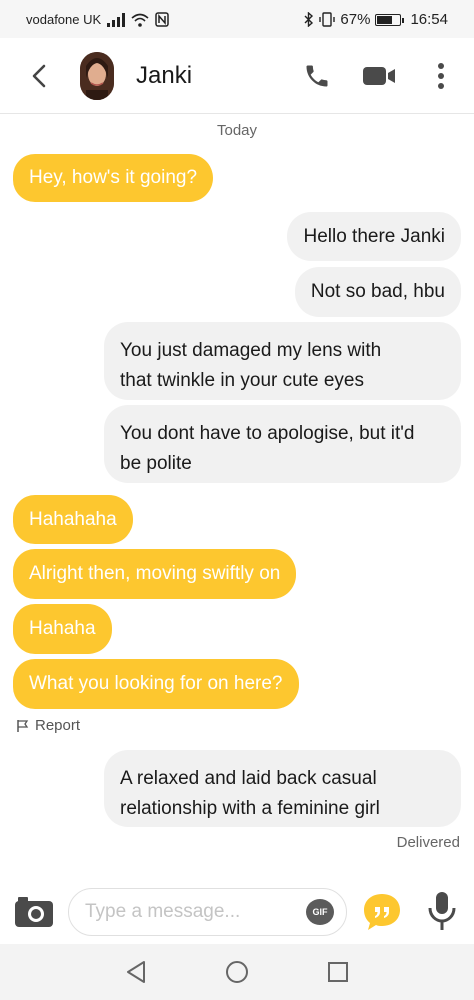 Image resolution: width=474 pixels, height=1000 pixels. I want to click on video-icon, so click(379, 76).